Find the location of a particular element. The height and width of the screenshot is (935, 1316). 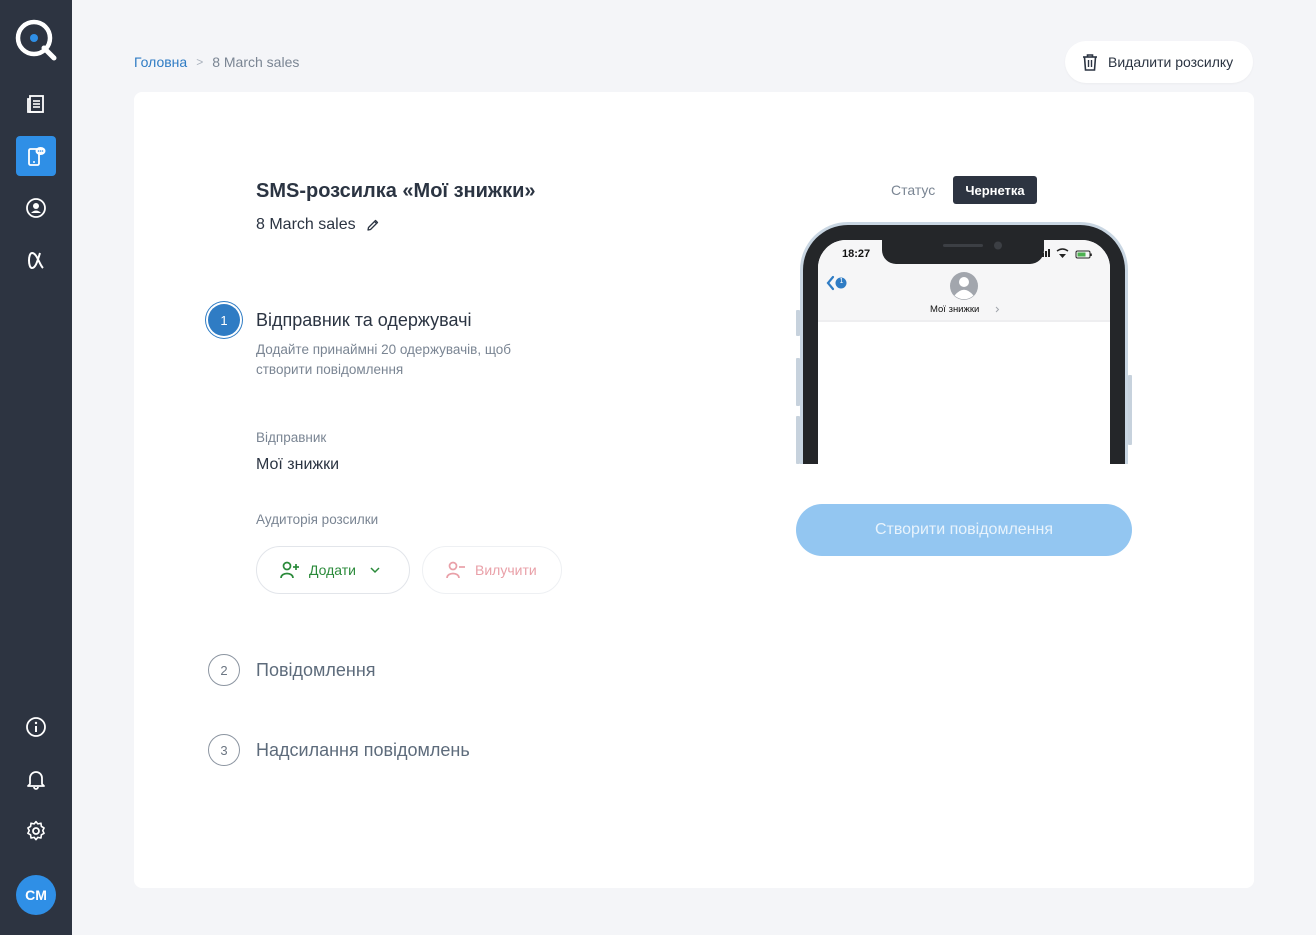

trash-icon is located at coordinates (1090, 62).